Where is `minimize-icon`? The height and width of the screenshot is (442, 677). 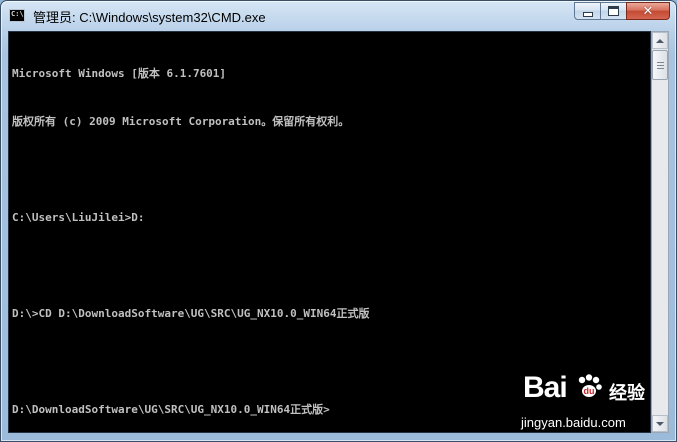 minimize-icon is located at coordinates (587, 14).